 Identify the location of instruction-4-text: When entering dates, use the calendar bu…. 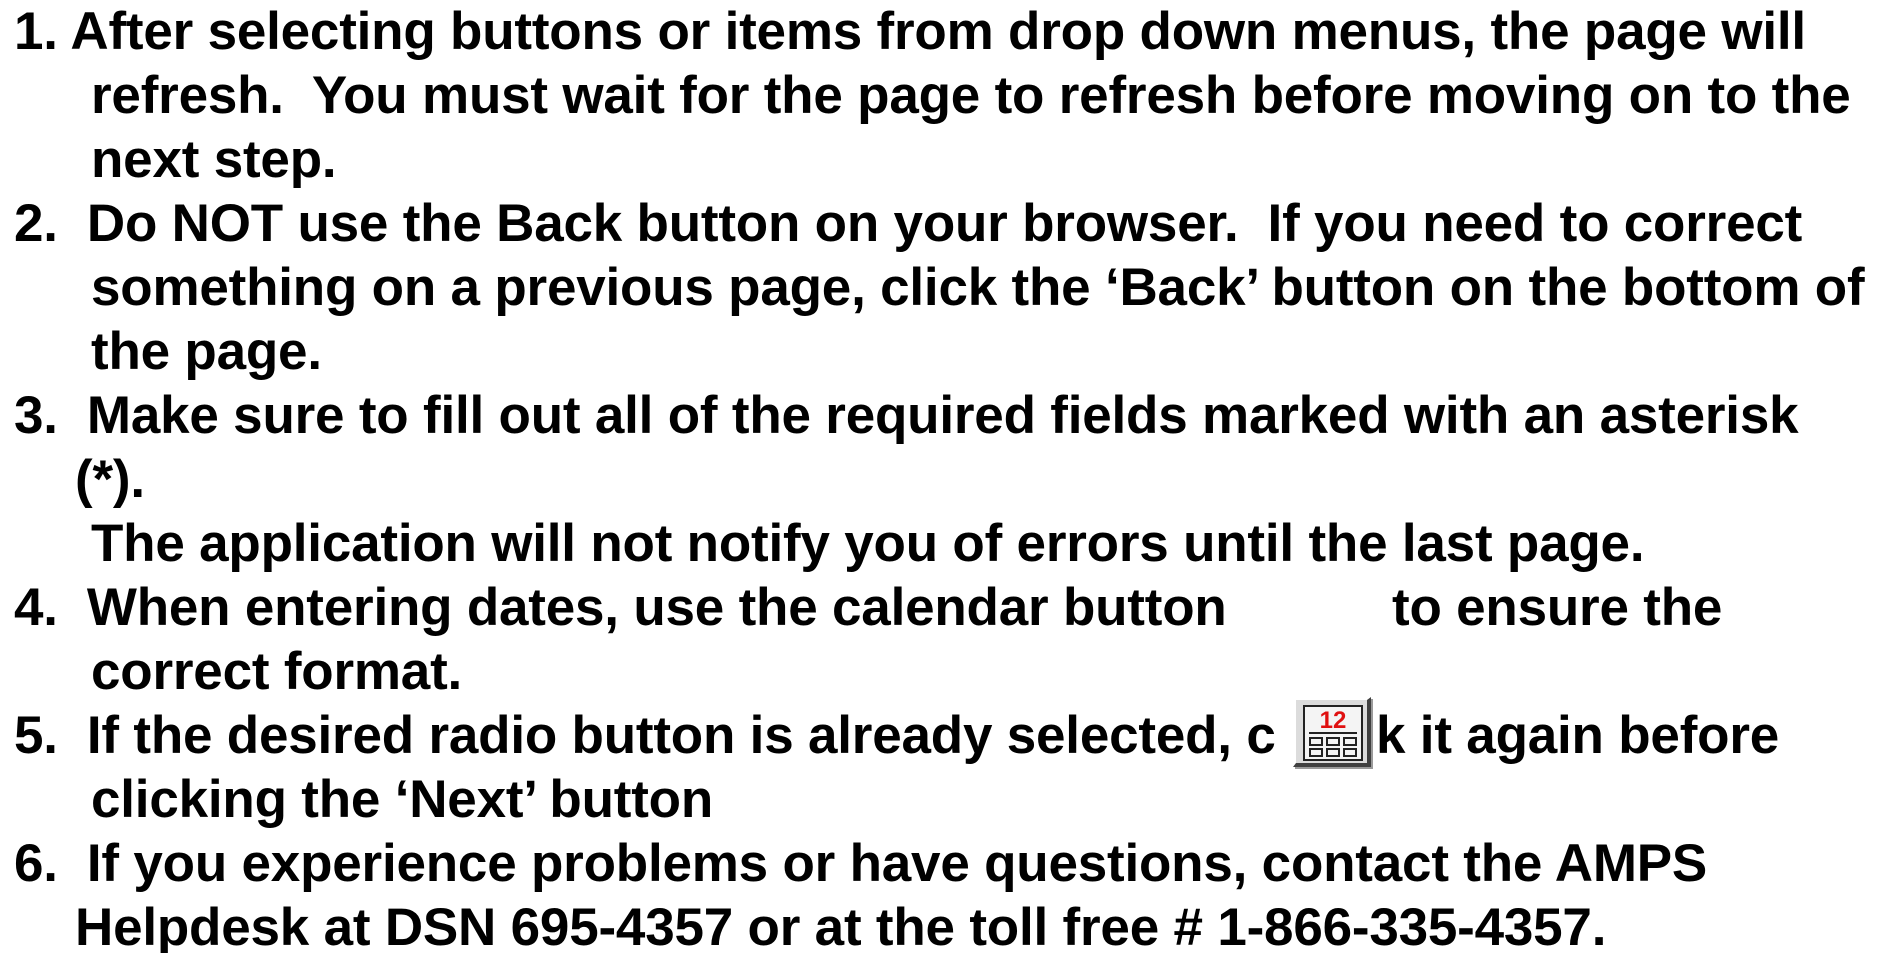
(656, 607).